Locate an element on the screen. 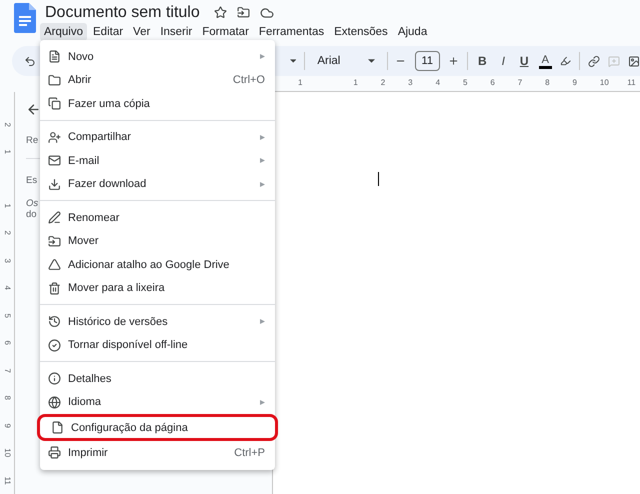 This screenshot has width=640, height=494. copy-icon is located at coordinates (54, 103).